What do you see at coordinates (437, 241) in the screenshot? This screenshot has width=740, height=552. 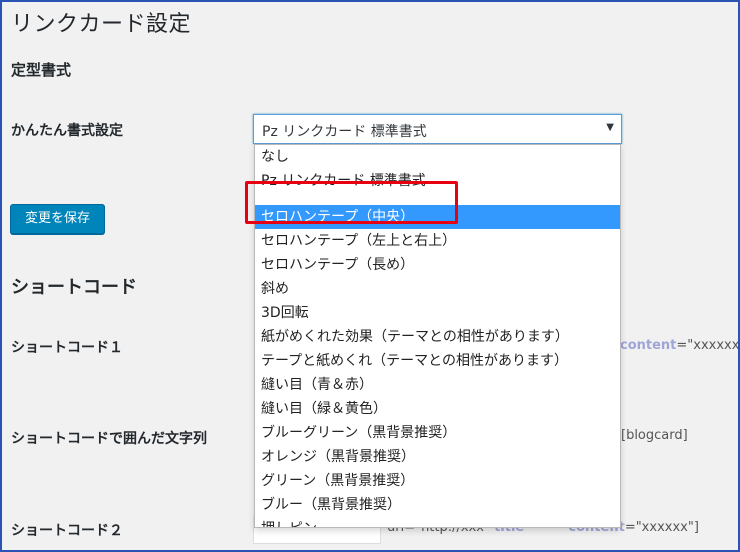 I see `dropdown-option: セロハンテープ（左上と右上）` at bounding box center [437, 241].